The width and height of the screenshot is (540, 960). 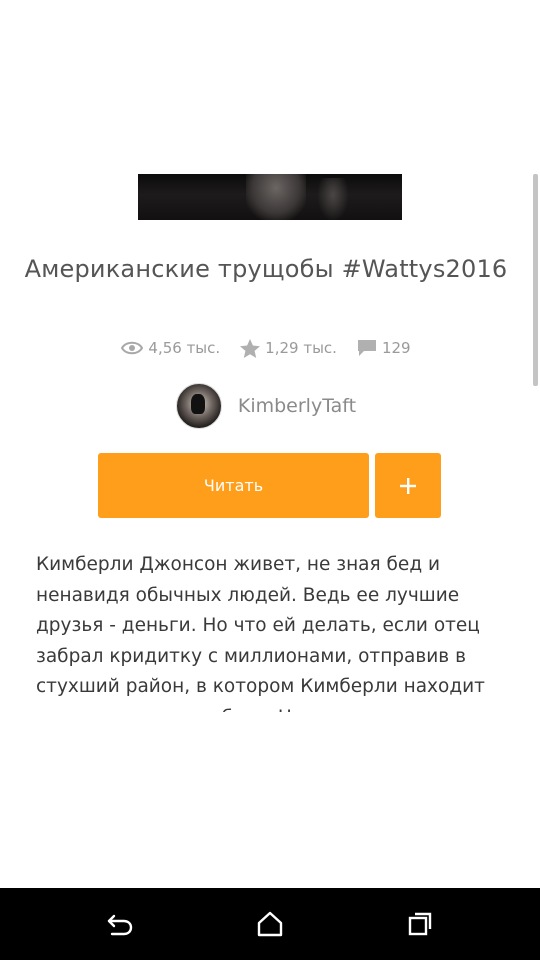 I want to click on story-cover-image, so click(x=270, y=197).